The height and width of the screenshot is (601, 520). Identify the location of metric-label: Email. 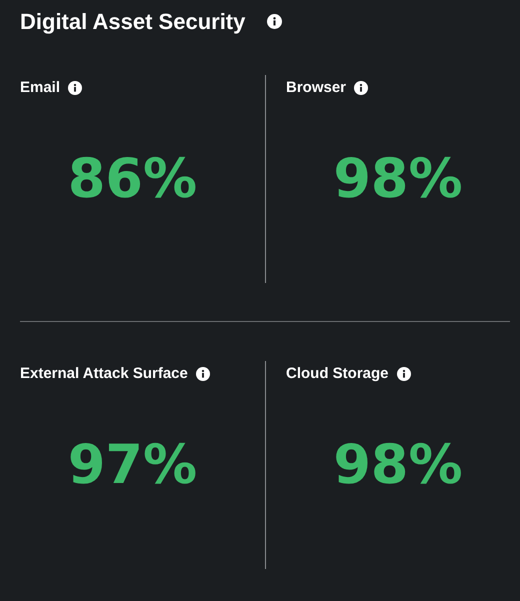
(40, 87).